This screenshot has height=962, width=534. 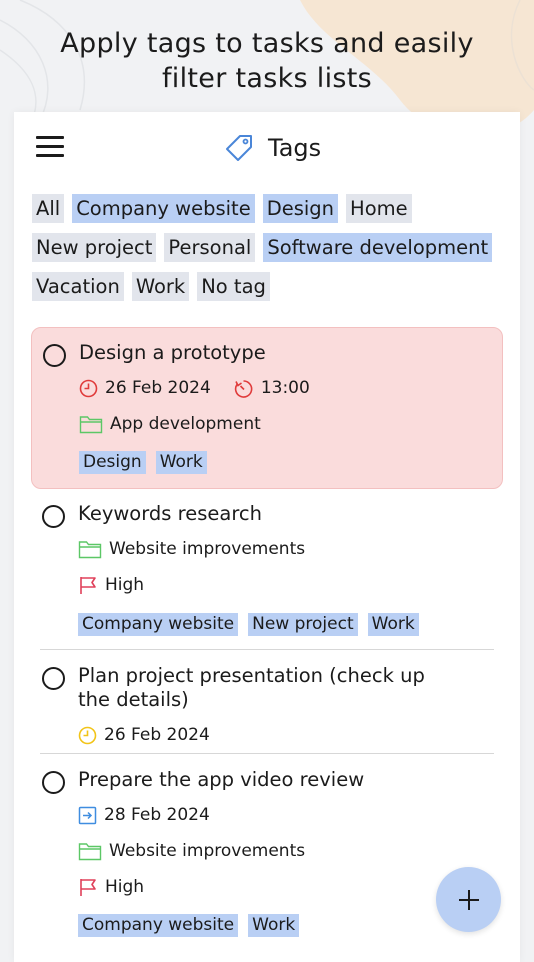 I want to click on page-title: Tags, so click(x=272, y=148).